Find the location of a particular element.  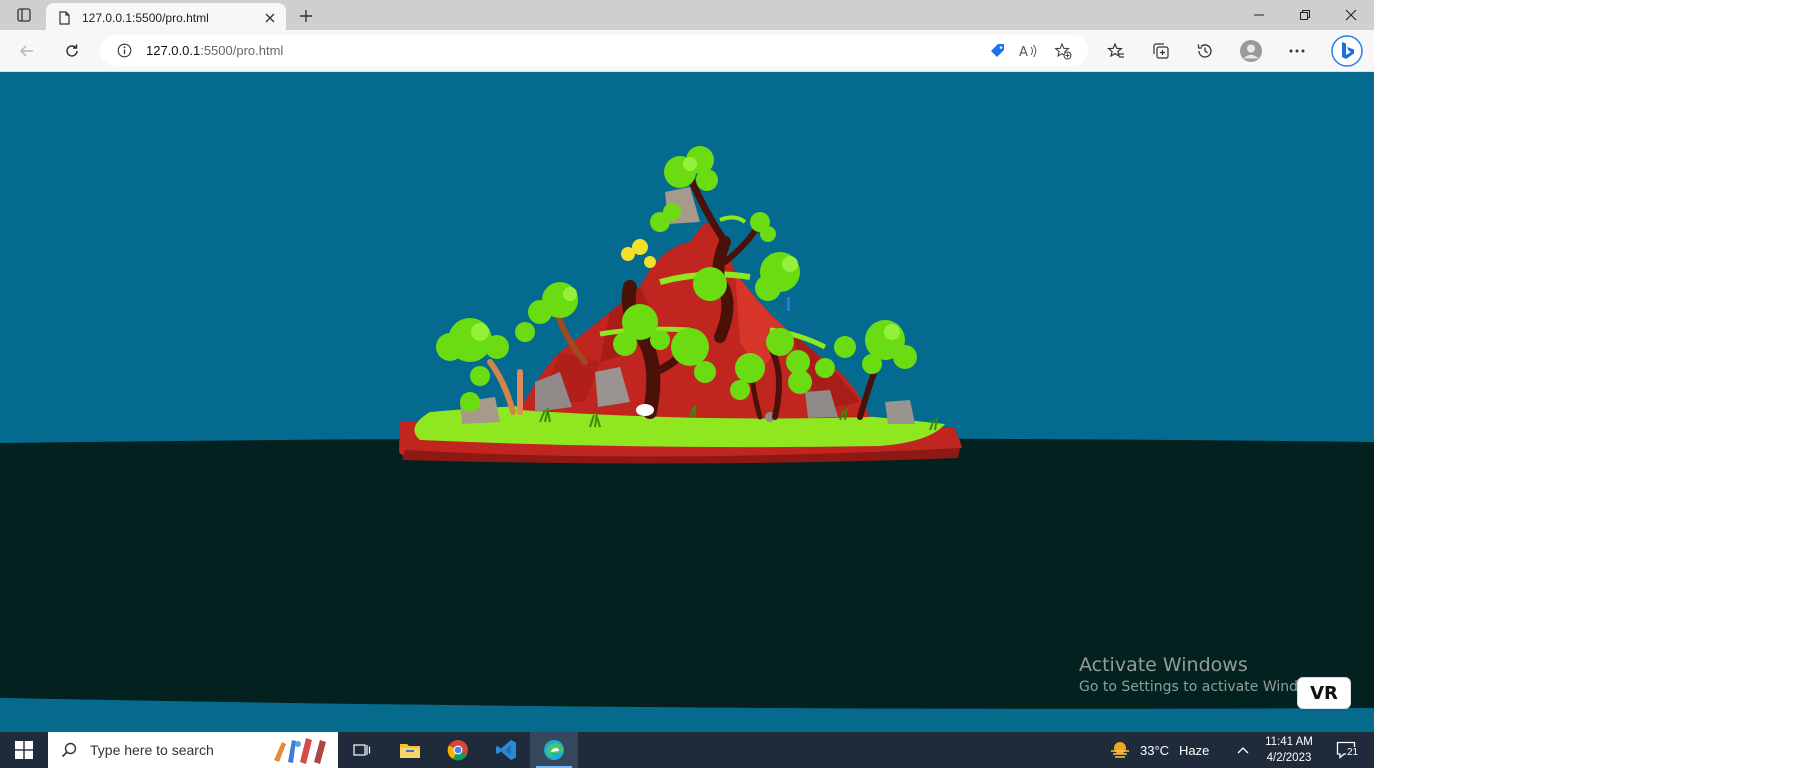

refresh-icon is located at coordinates (72, 51).